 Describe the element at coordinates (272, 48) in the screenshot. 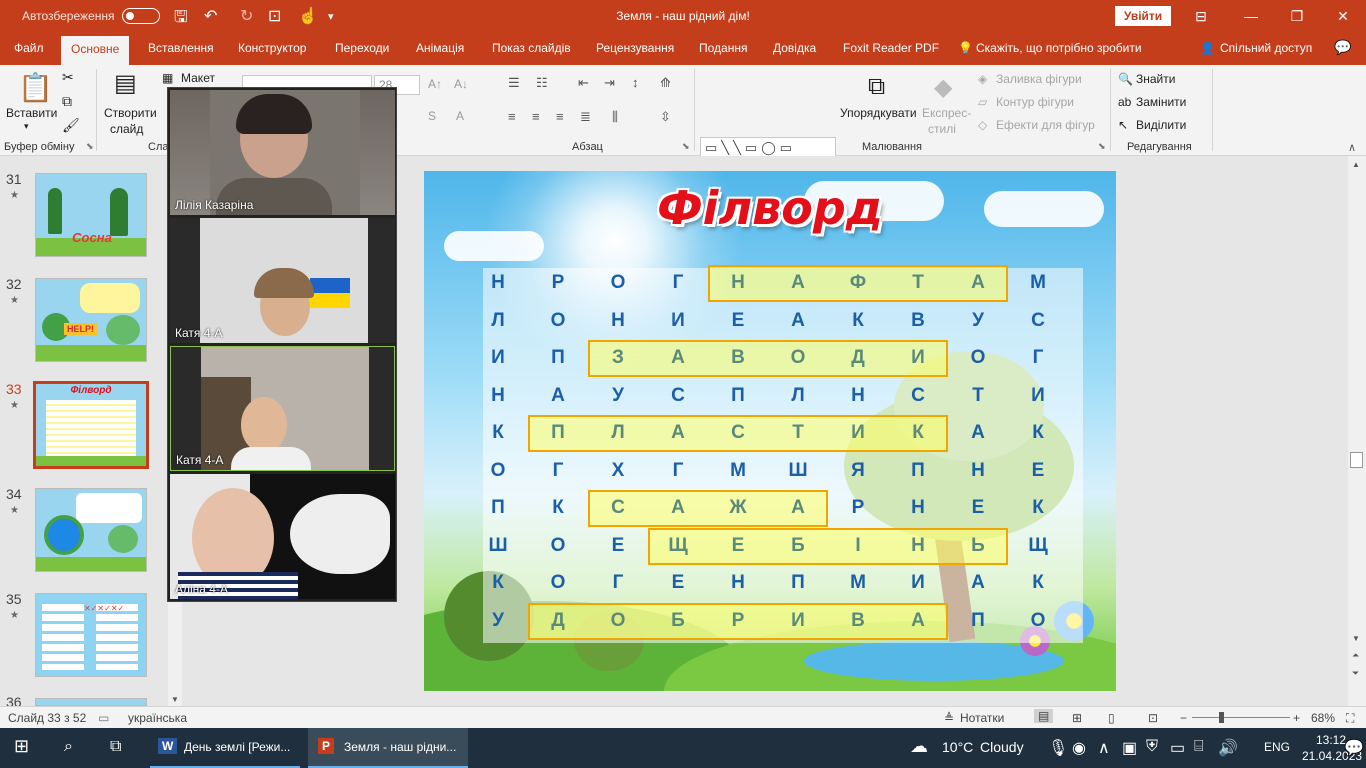

I see `tab-design: Конструктор` at that location.